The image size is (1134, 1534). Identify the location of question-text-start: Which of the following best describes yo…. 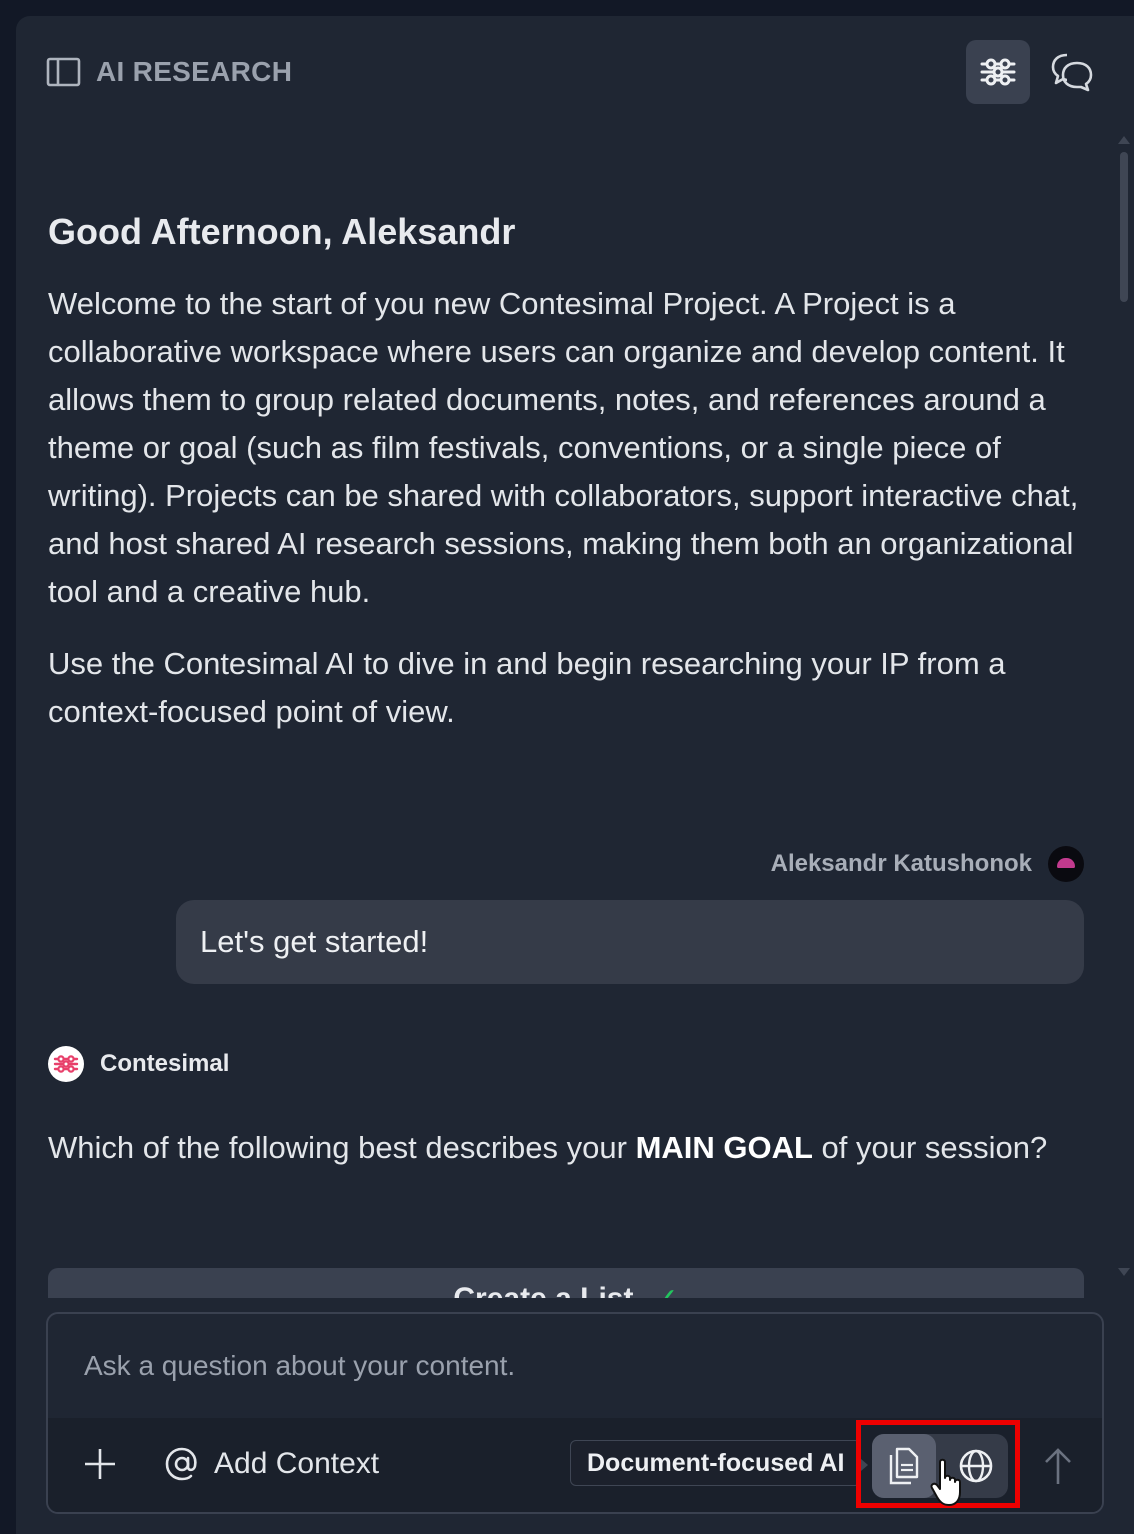
(342, 1147).